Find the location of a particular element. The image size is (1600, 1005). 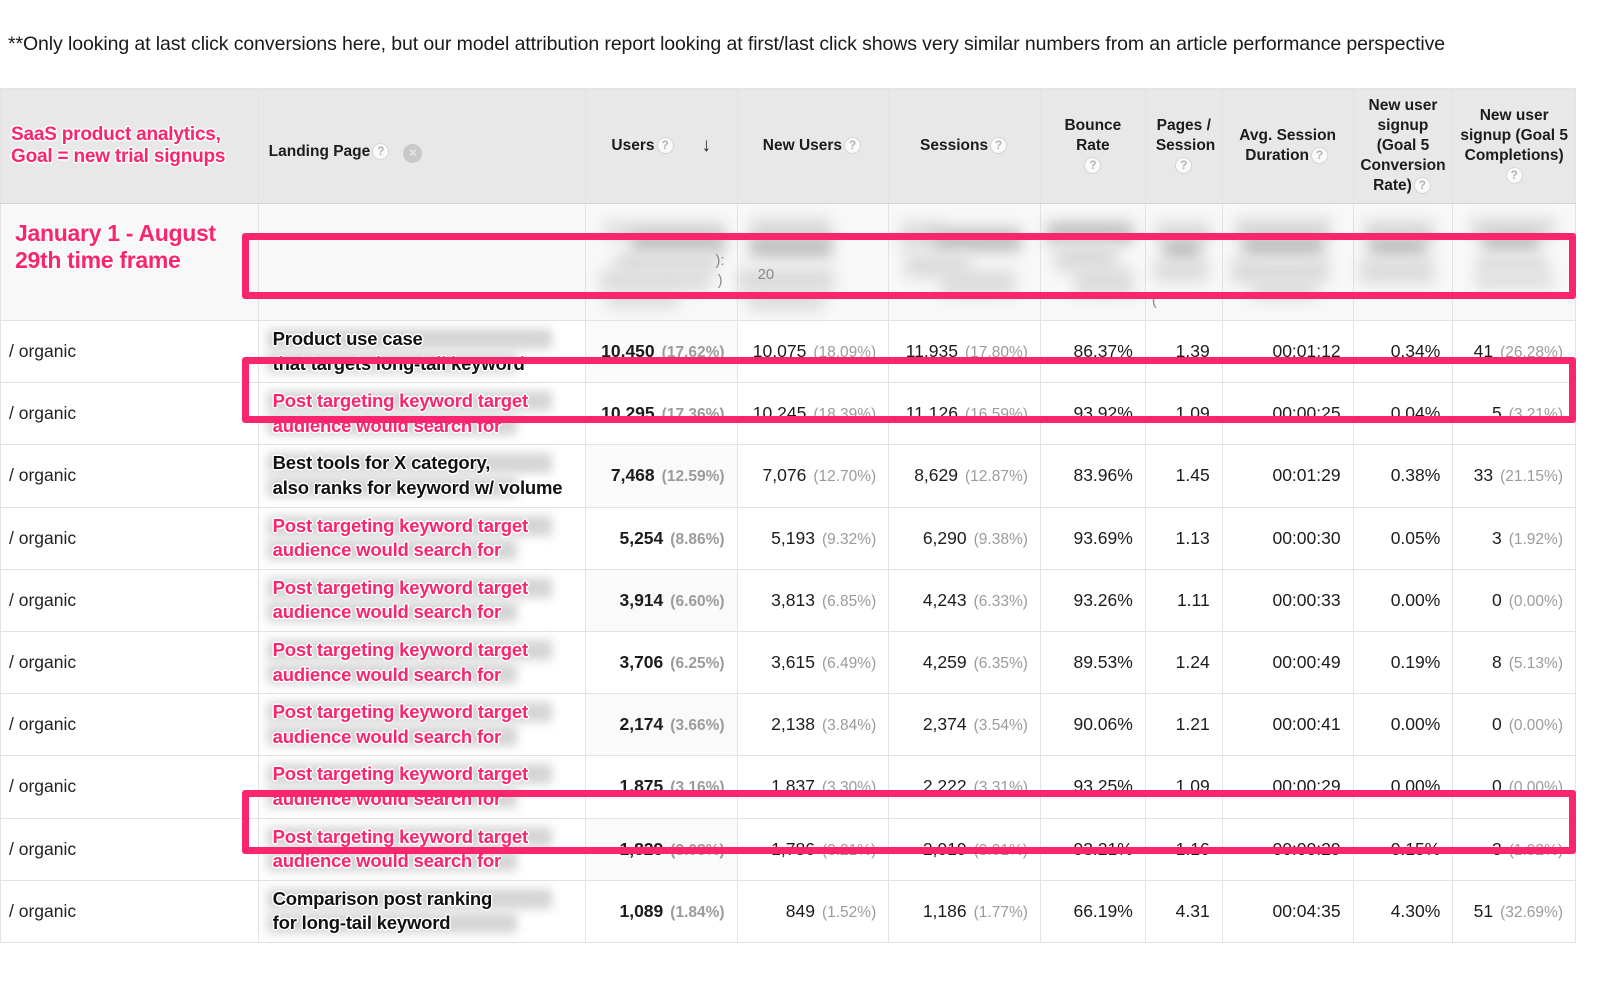

column-header-users: Users? ↓ is located at coordinates (661, 146).